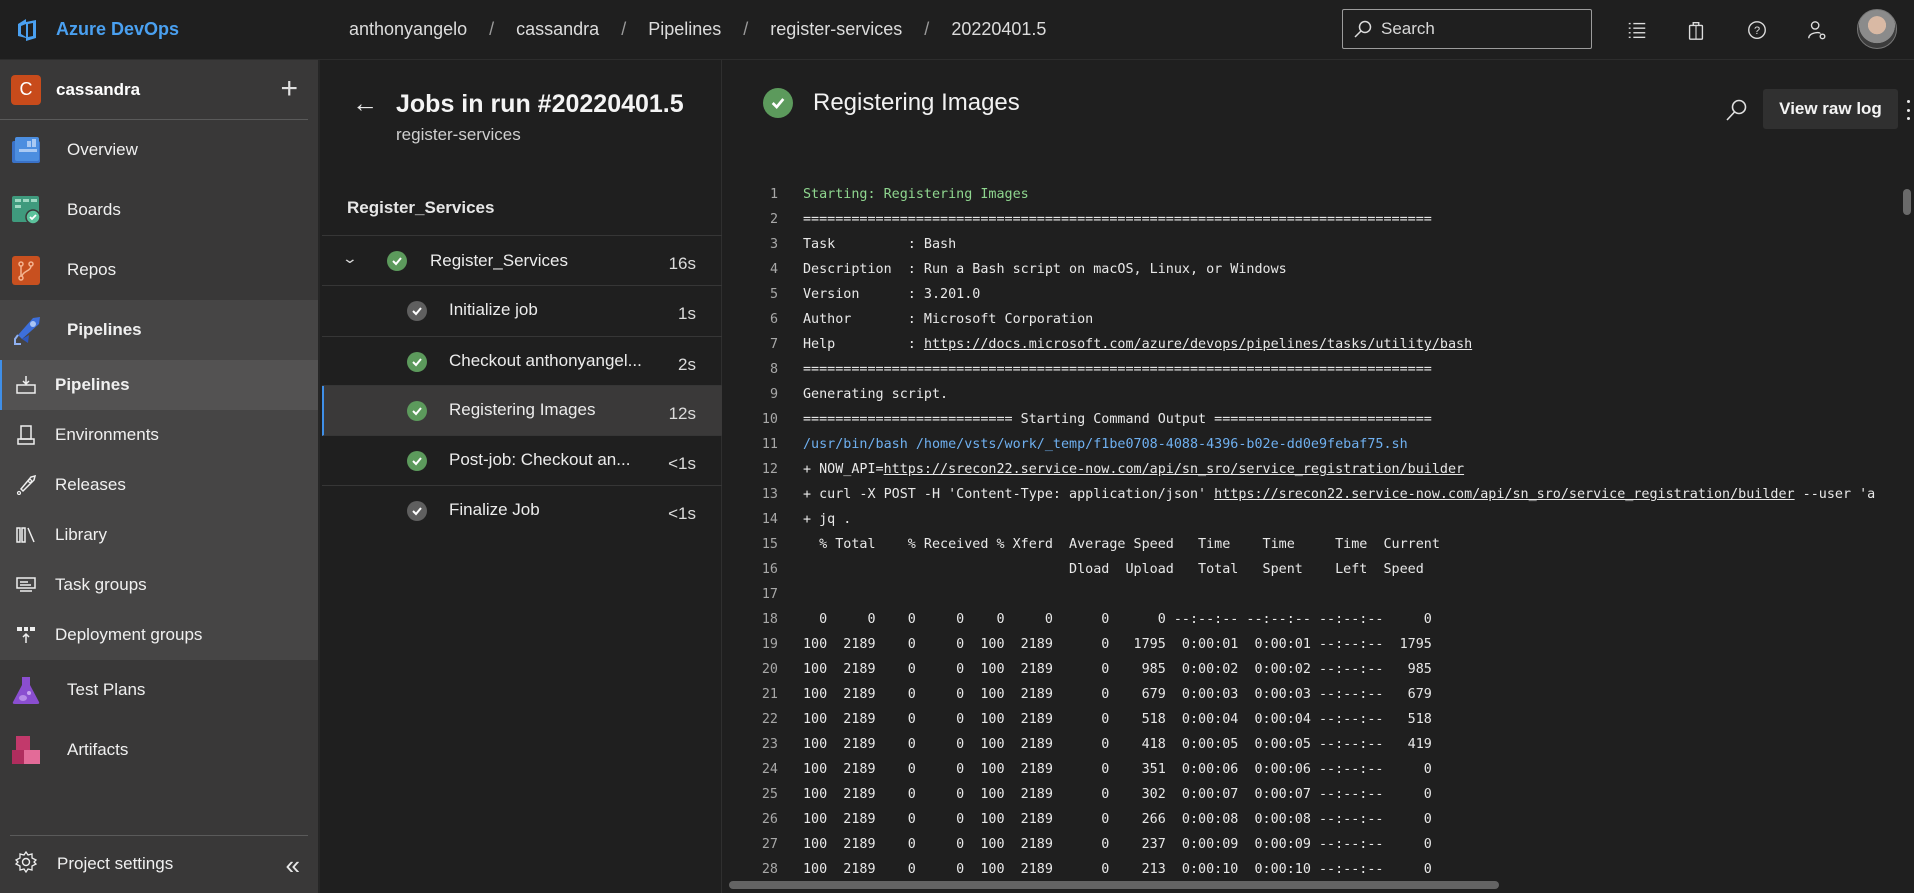 This screenshot has width=1914, height=893. I want to click on line-number: 21, so click(750, 694).